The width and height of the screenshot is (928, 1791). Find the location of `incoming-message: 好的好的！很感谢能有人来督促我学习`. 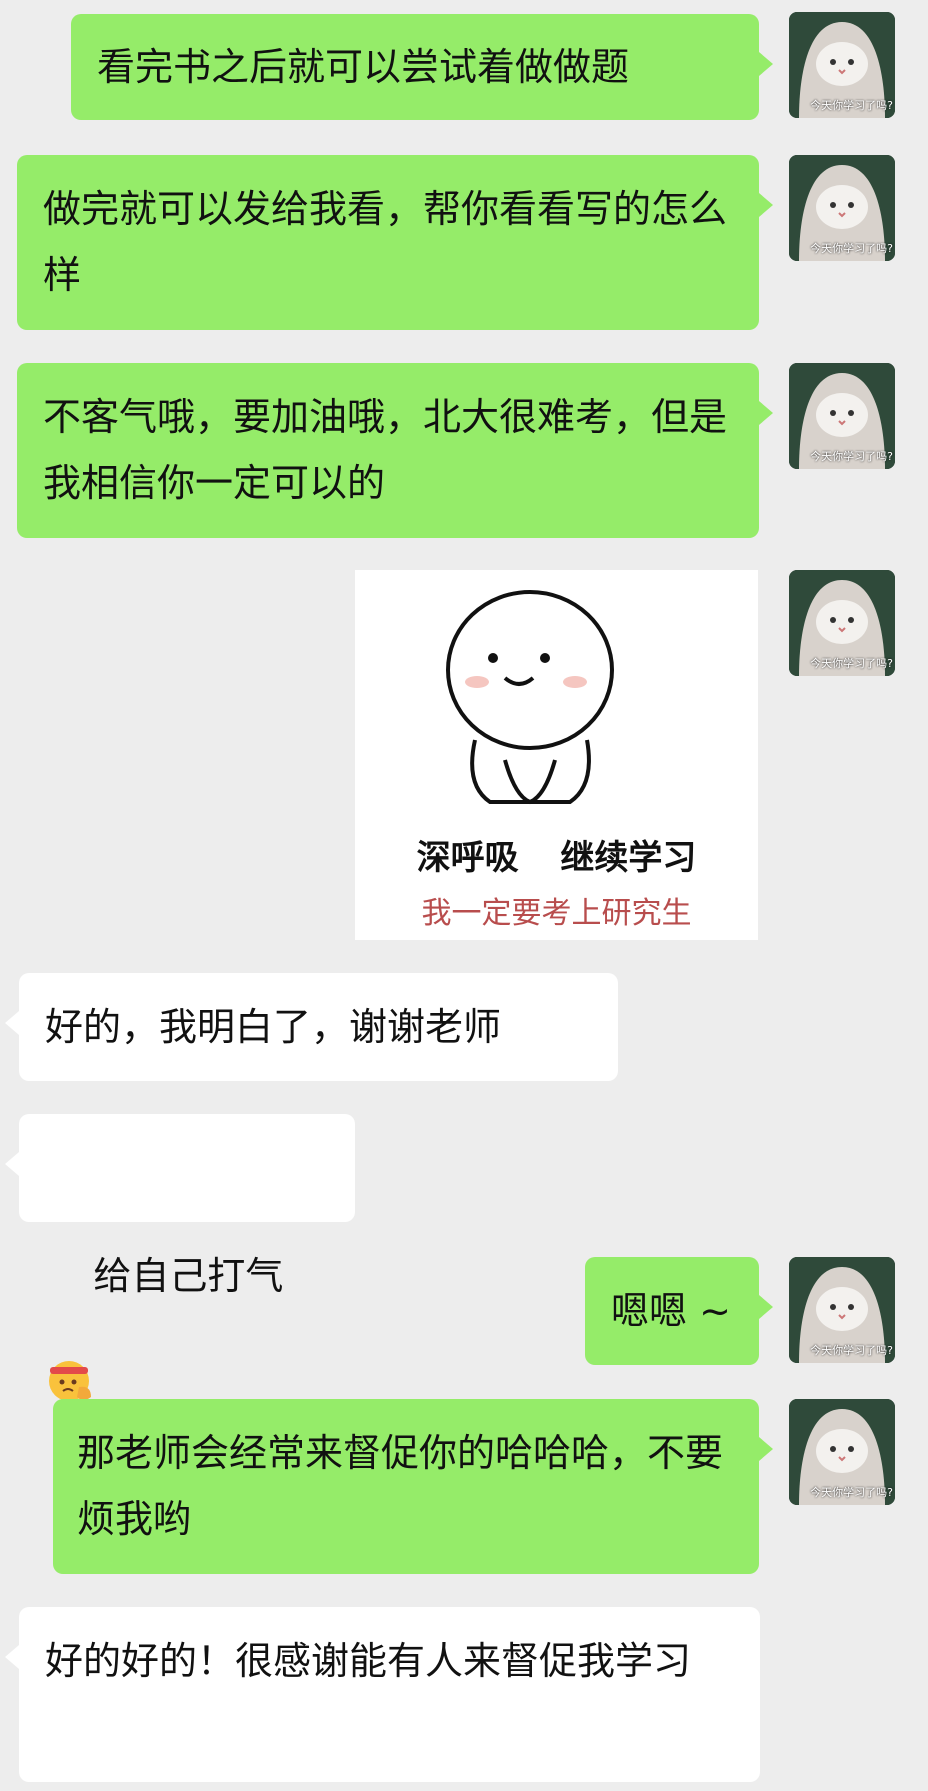

incoming-message: 好的好的！很感谢能有人来督促我学习 is located at coordinates (382, 1694).